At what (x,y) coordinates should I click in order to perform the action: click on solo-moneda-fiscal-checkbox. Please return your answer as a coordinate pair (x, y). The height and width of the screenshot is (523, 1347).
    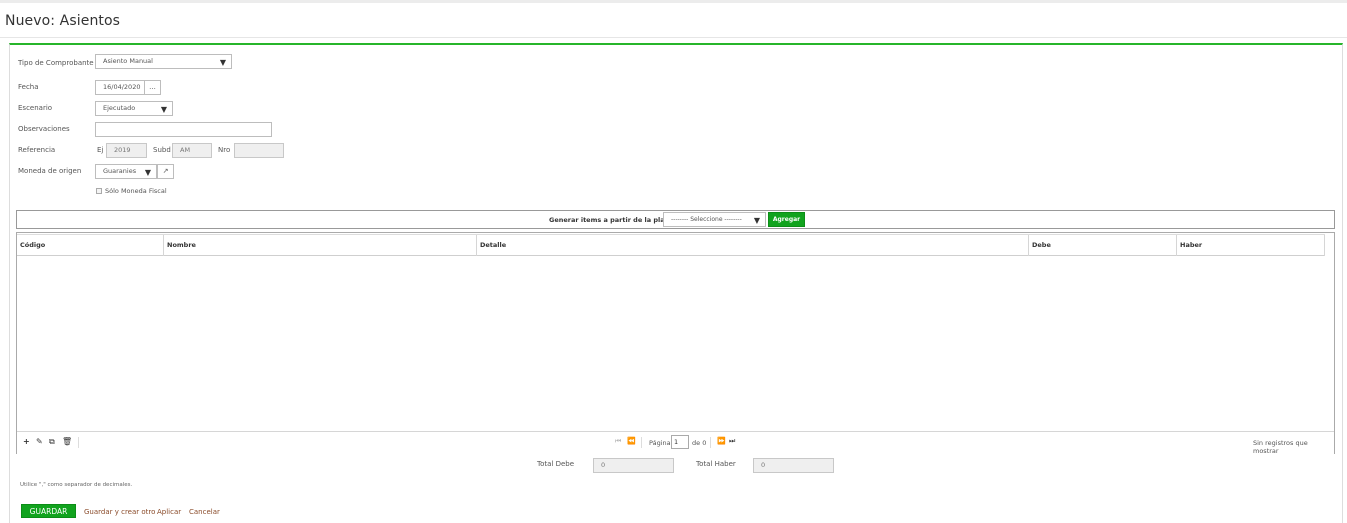
    Looking at the image, I should click on (99, 191).